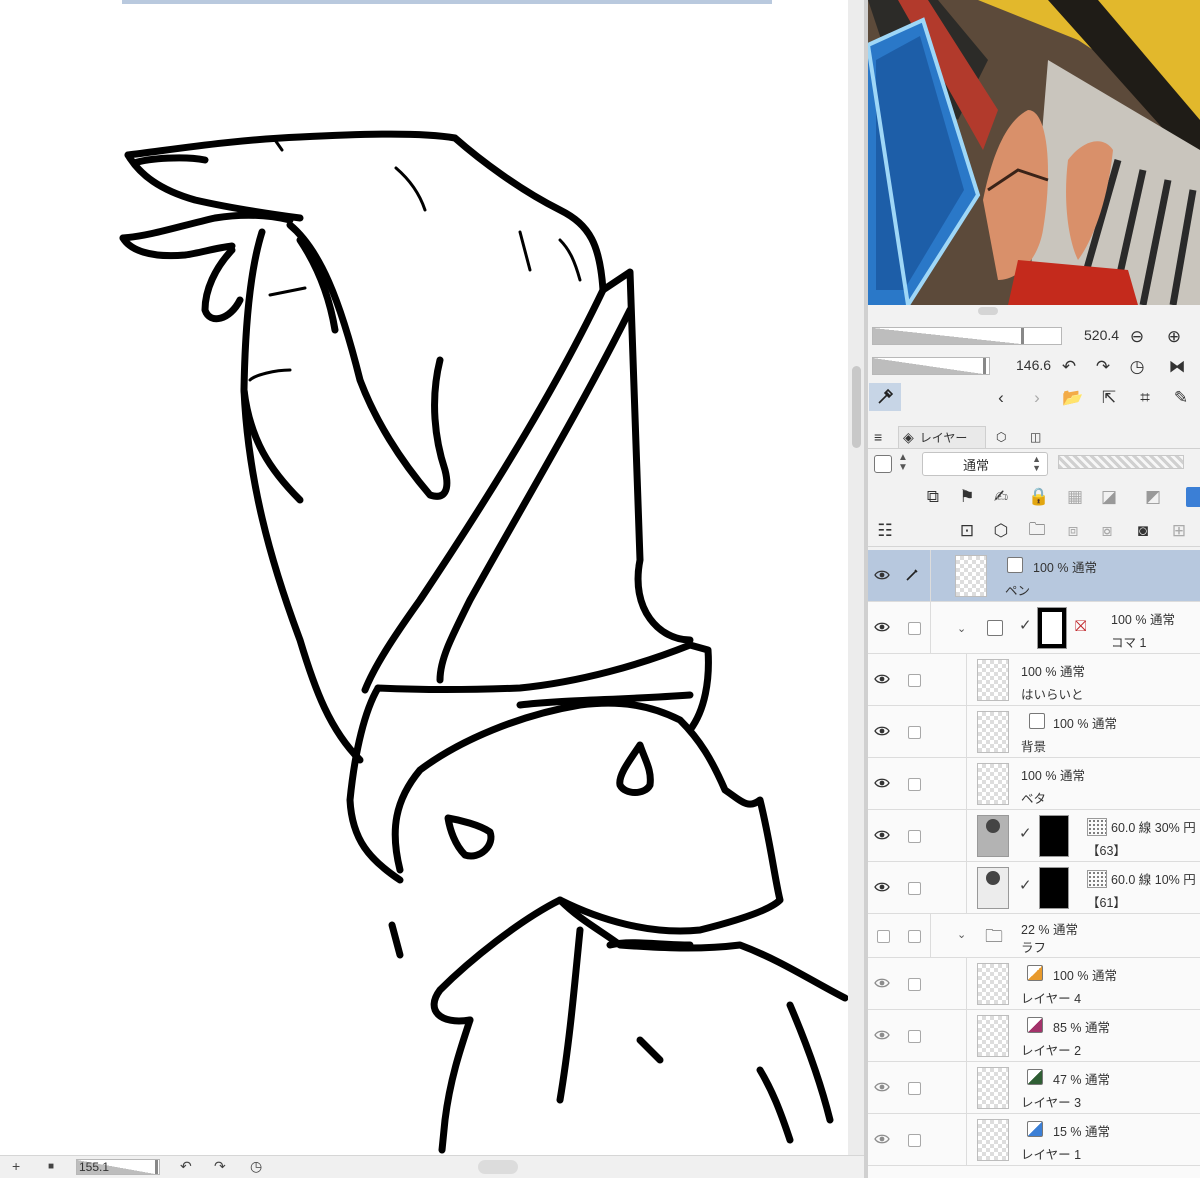 The image size is (1200, 1178). I want to click on layer-lock-toolbar: ⧉ ⚑ ✍ 🔒 ▦ ◪ ◩, so click(1034, 497).